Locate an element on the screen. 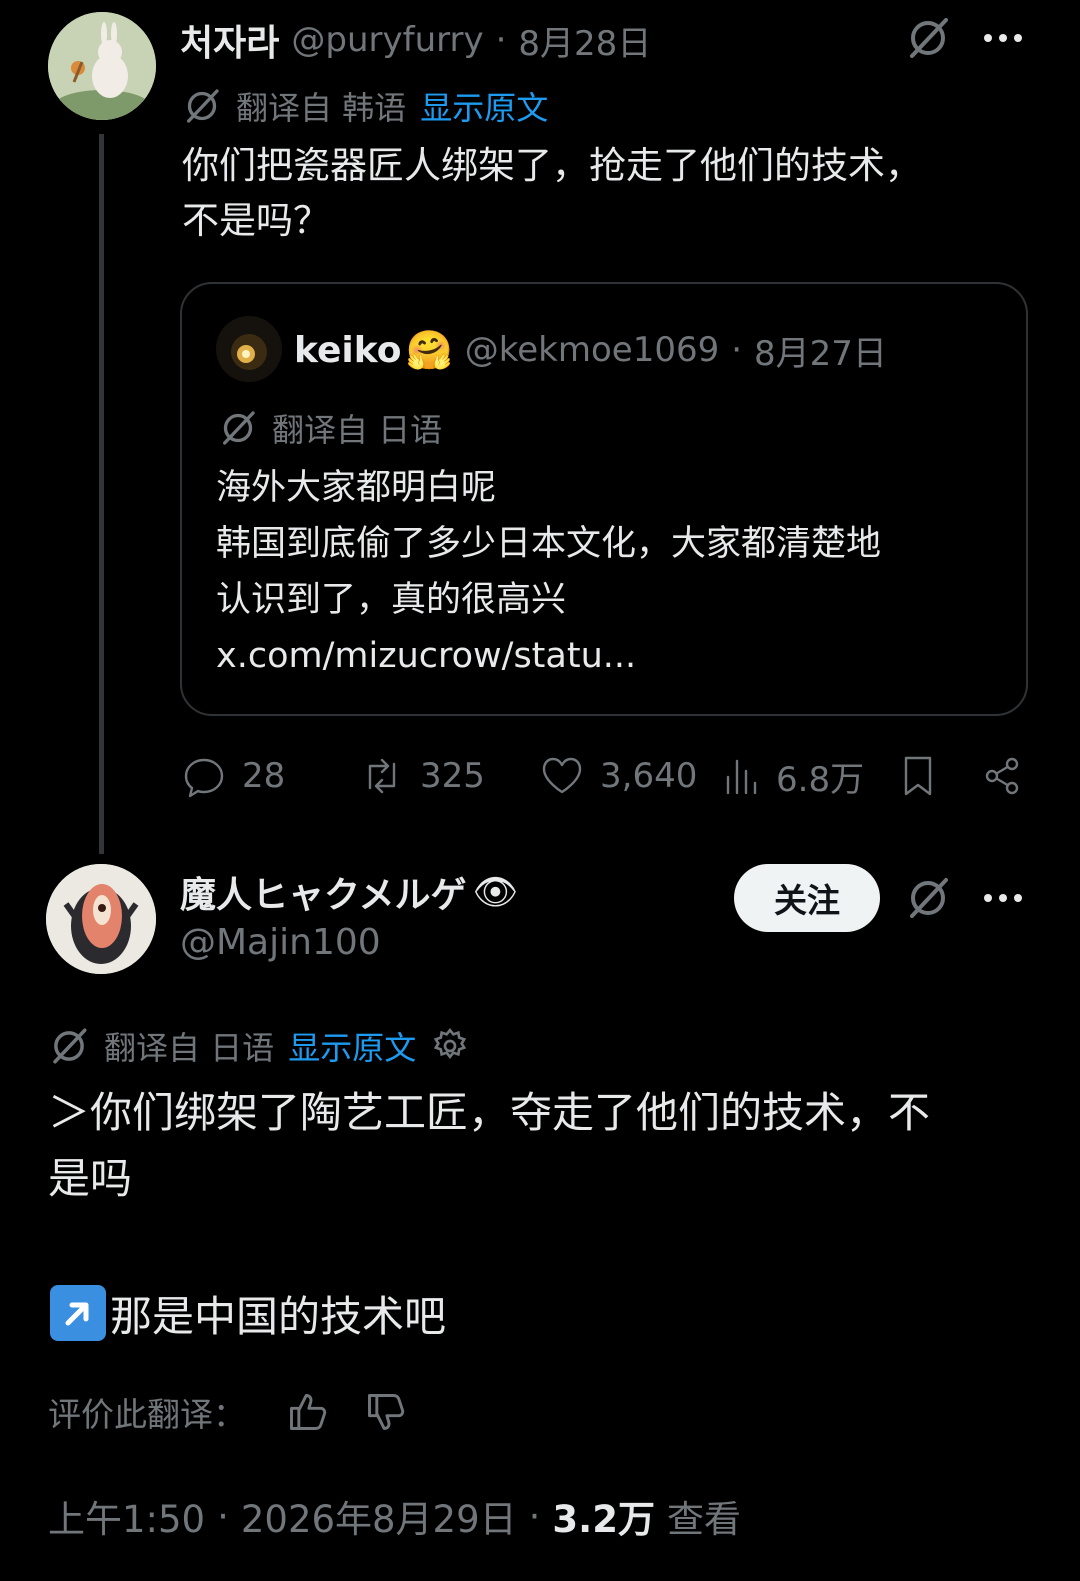  quote-header: keiko 🤗 @kekmoe1069 · 8月27日 is located at coordinates (590, 350).